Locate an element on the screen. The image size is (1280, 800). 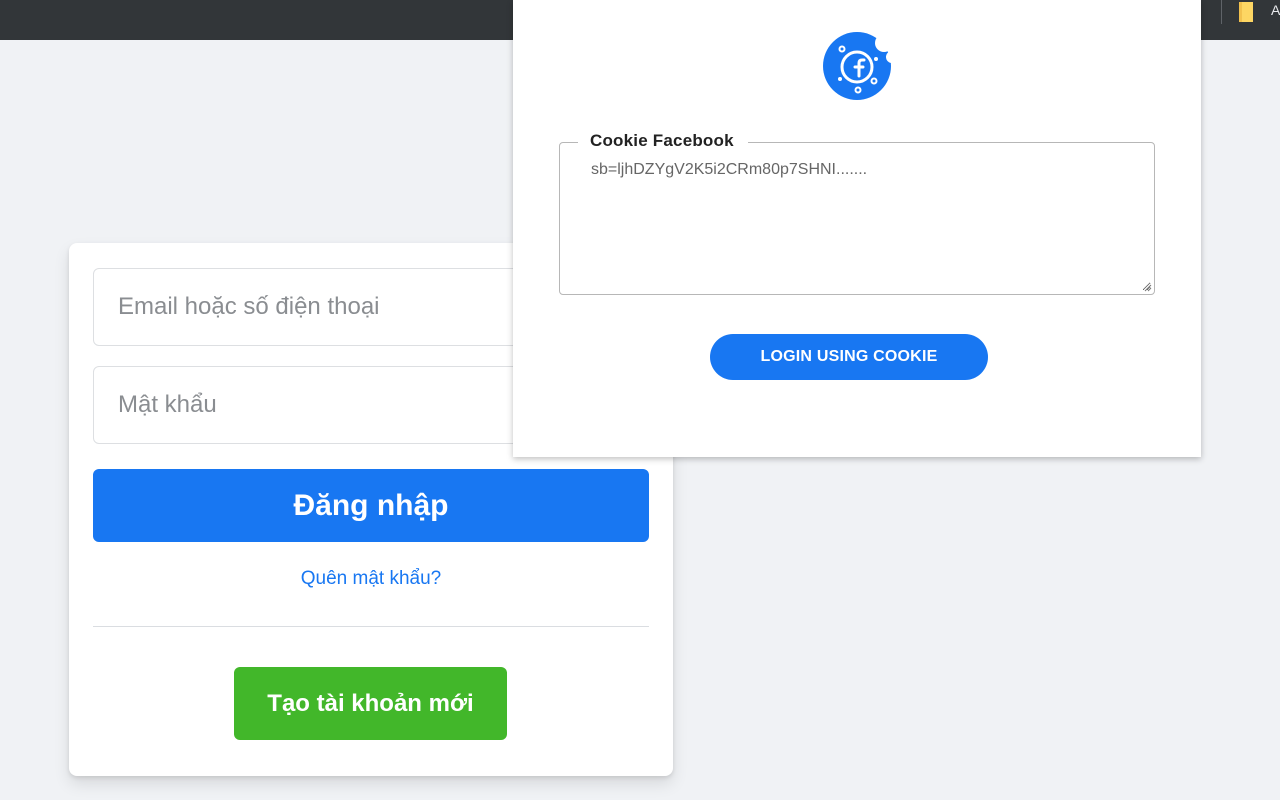
cookie-field: Cookie Facebook is located at coordinates (857, 213).